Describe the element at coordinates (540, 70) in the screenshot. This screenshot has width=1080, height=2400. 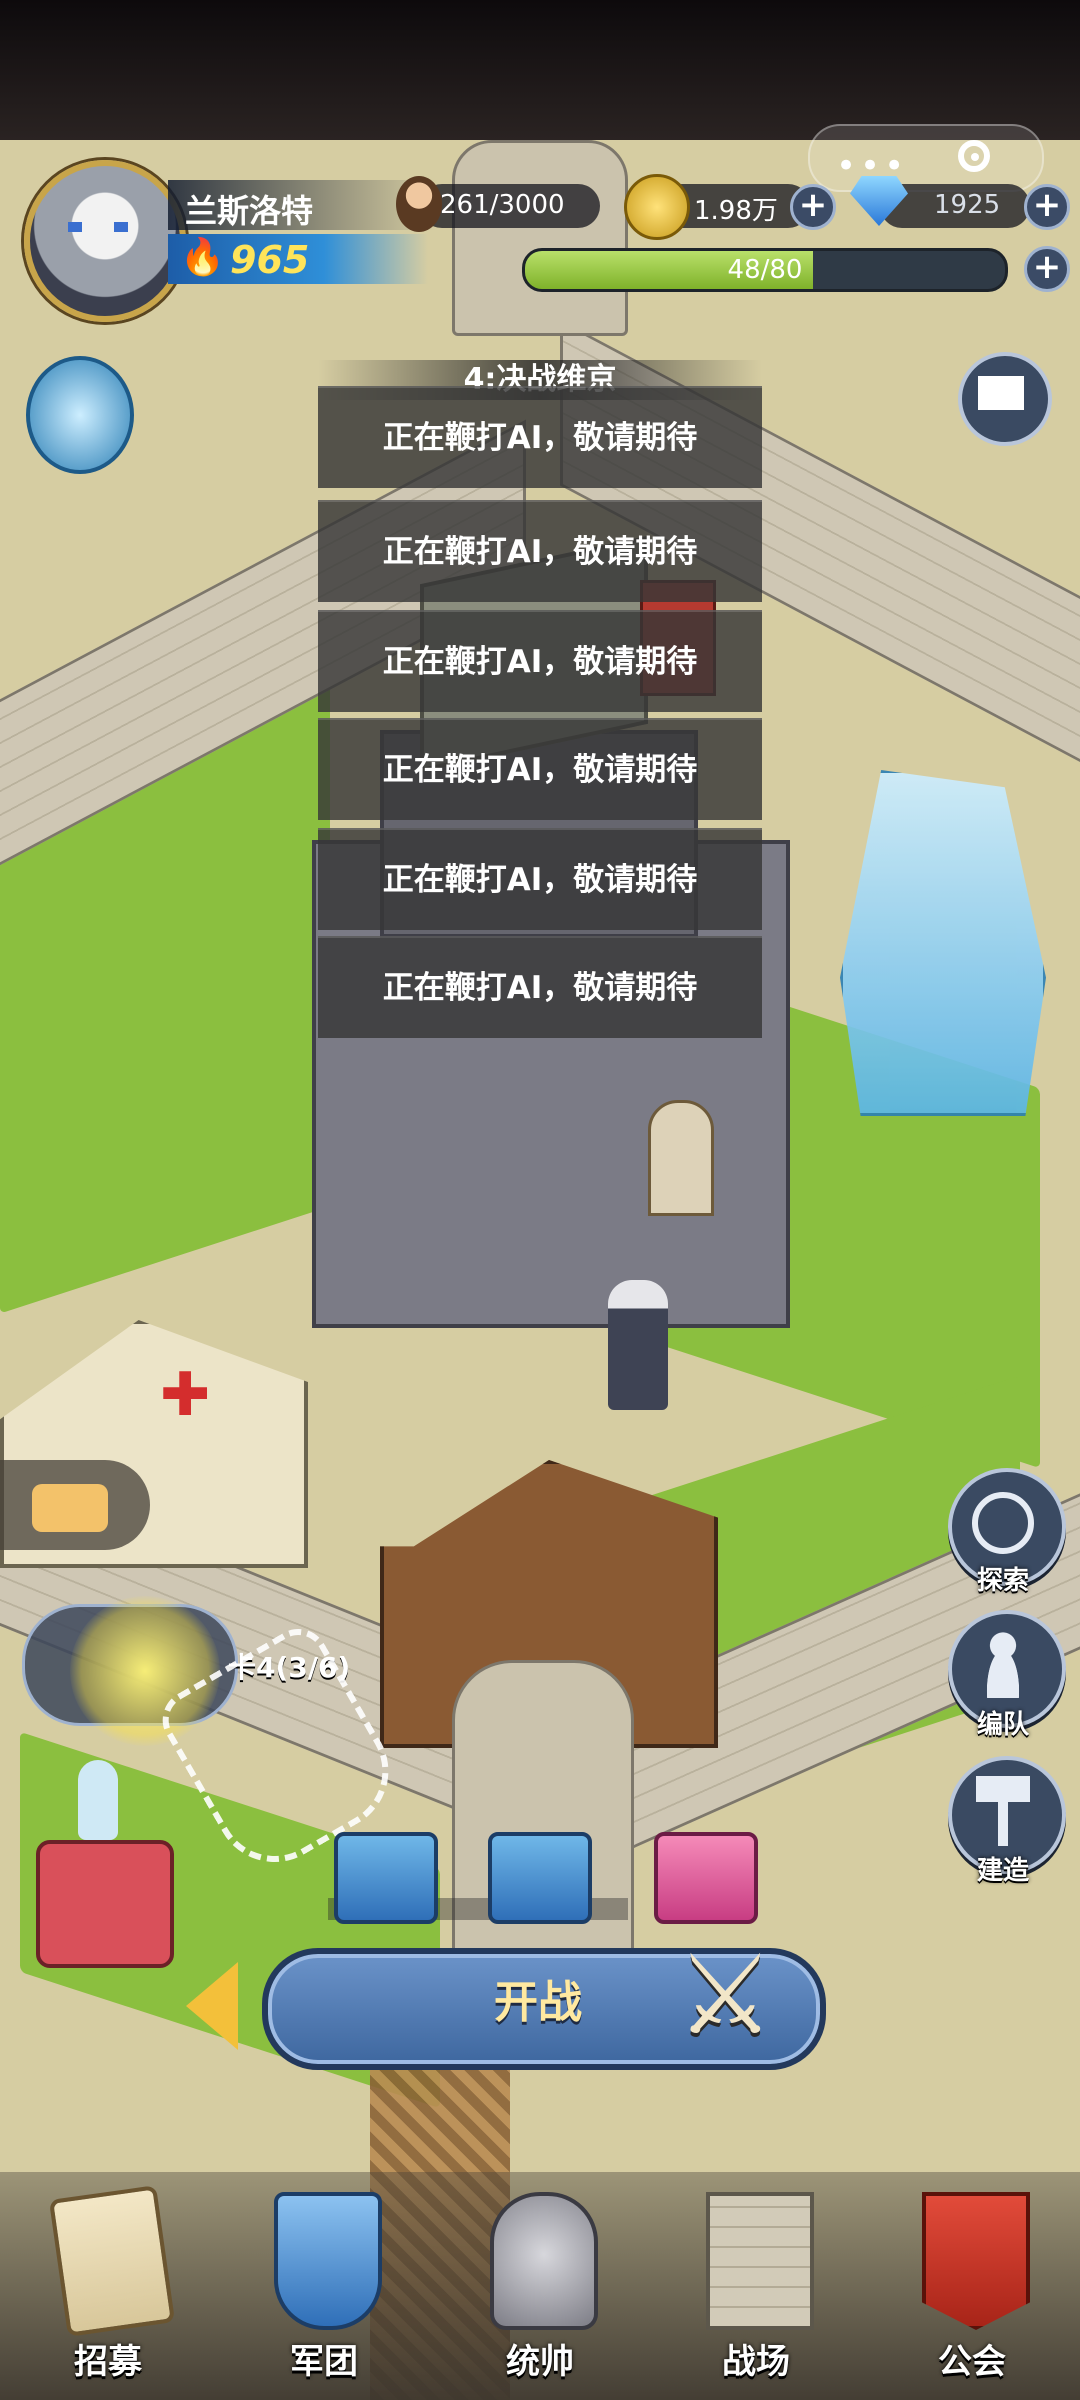
I see `top-status-band` at that location.